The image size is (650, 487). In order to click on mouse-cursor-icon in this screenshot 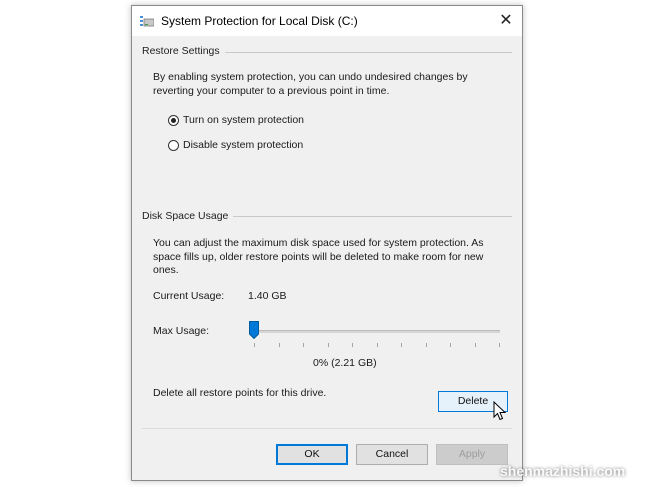, I will do `click(500, 411)`.